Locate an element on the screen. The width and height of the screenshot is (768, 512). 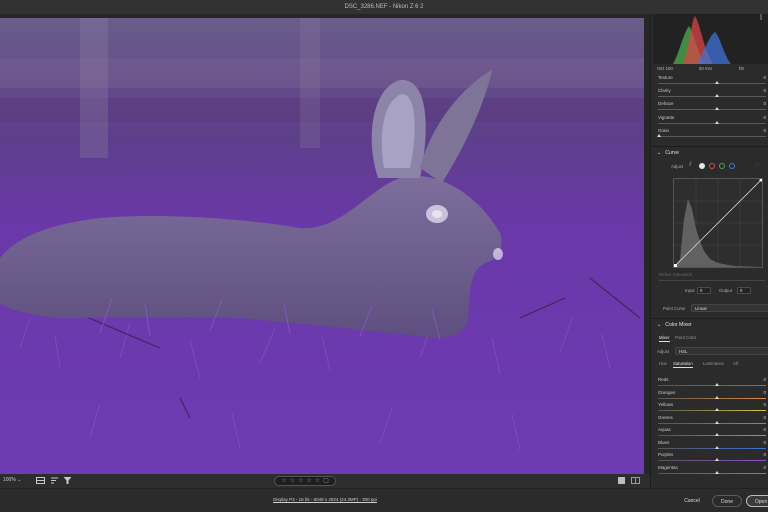
reject-icon: ▢ is located at coordinates (326, 481).